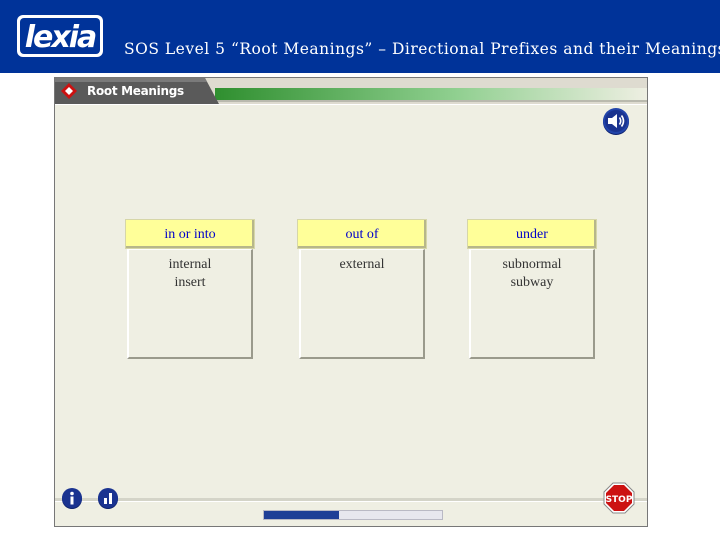 This screenshot has width=720, height=540. Describe the element at coordinates (362, 234) in the screenshot. I see `prefix-heading: out of` at that location.